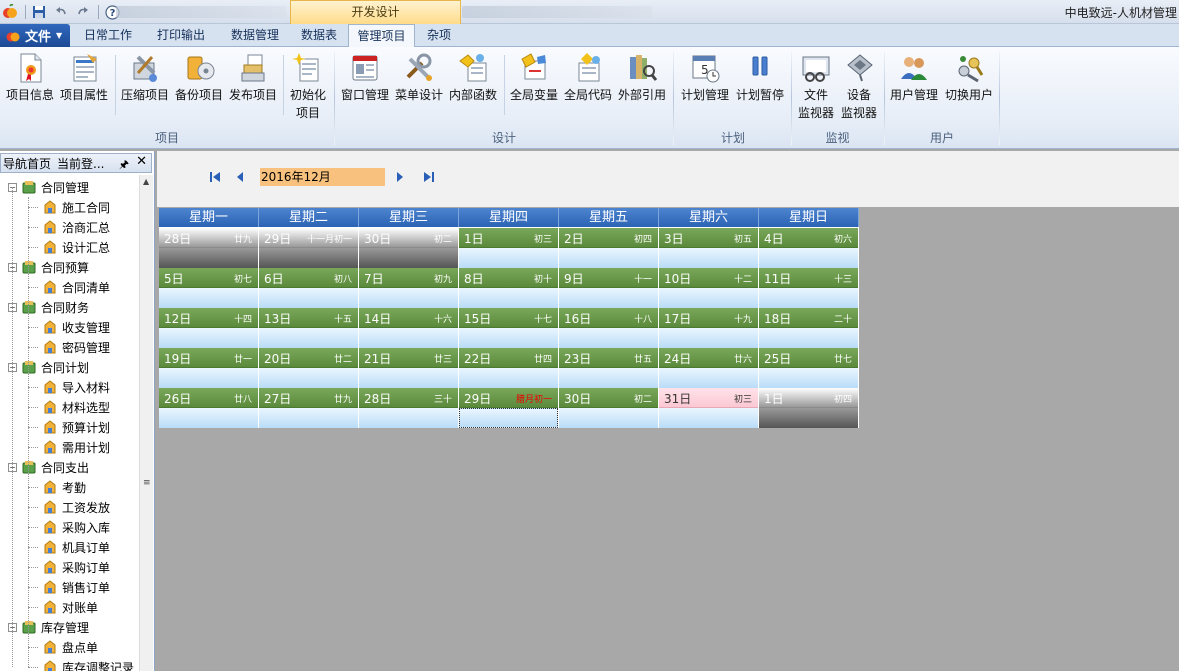  I want to click on tree-leaf-node: 工资发放, so click(76, 507).